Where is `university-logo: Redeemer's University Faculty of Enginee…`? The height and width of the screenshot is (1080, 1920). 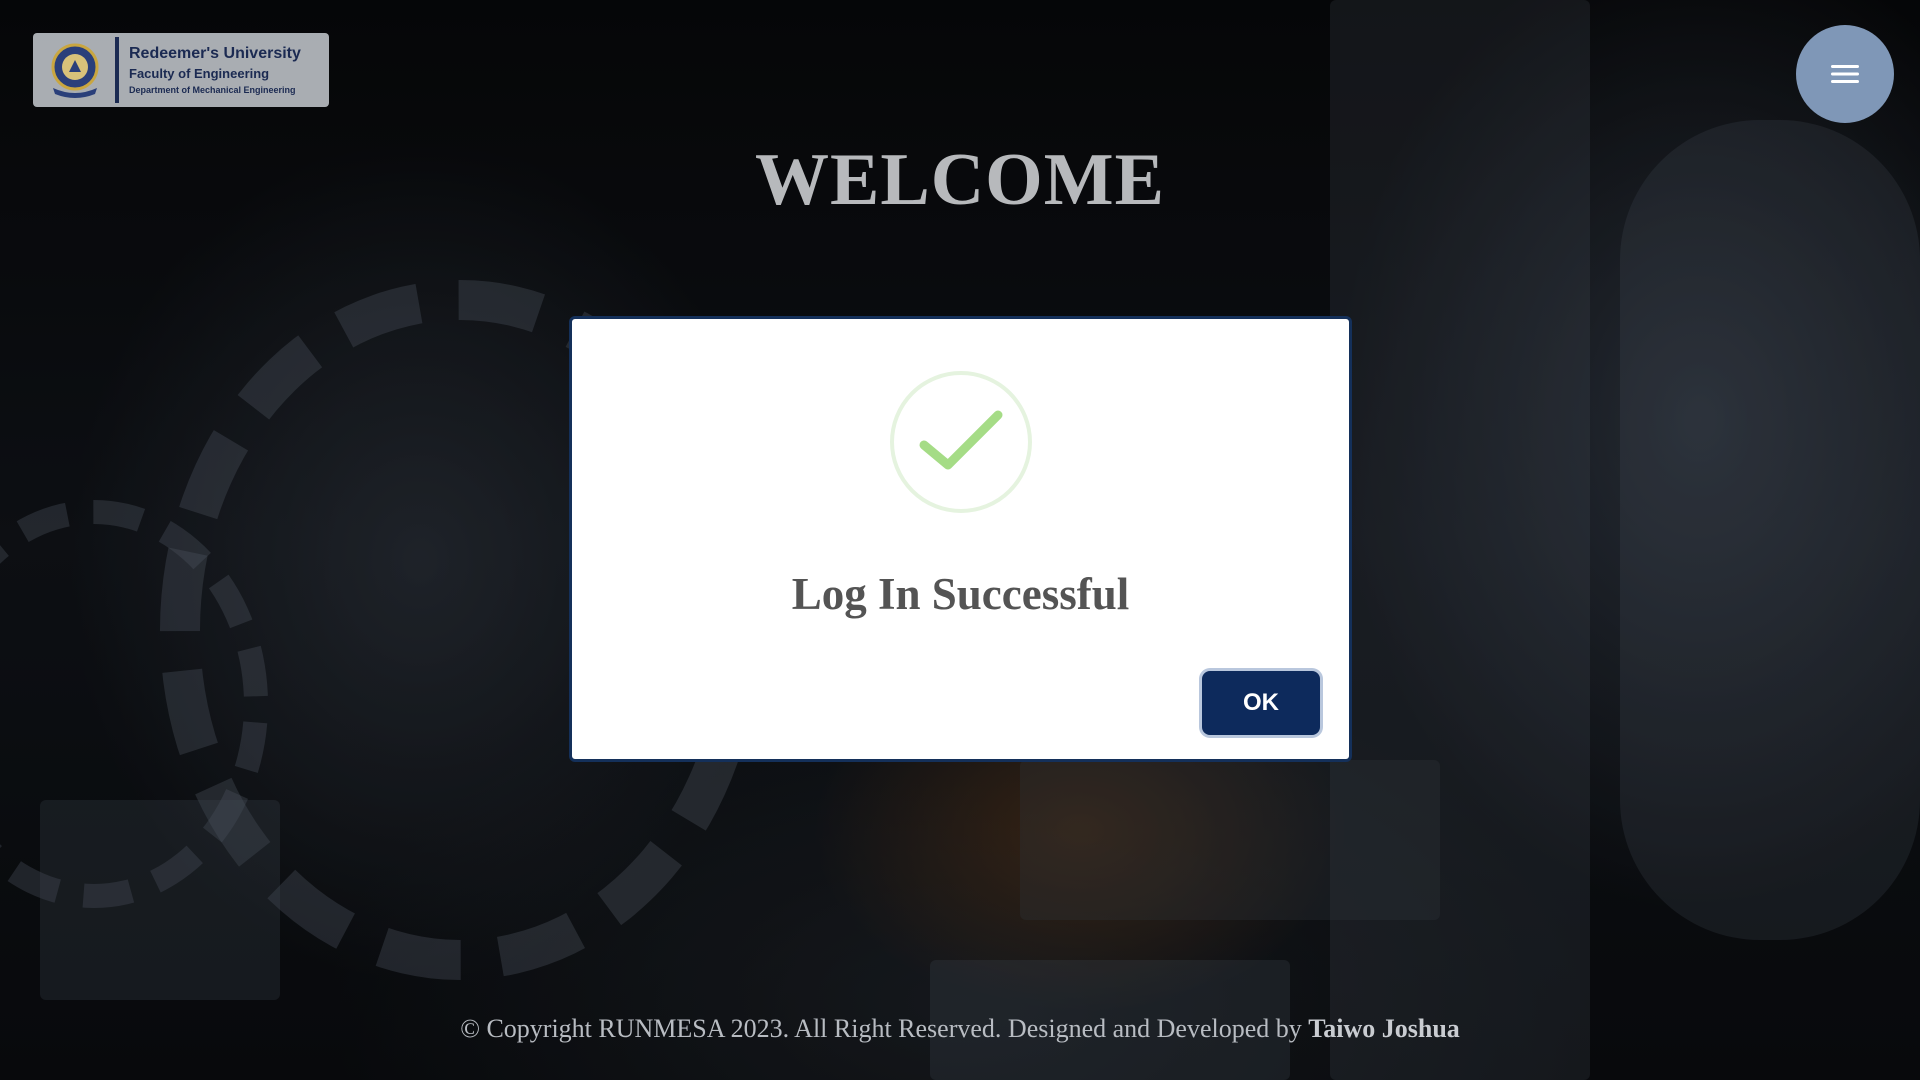 university-logo: Redeemer's University Faculty of Enginee… is located at coordinates (181, 70).